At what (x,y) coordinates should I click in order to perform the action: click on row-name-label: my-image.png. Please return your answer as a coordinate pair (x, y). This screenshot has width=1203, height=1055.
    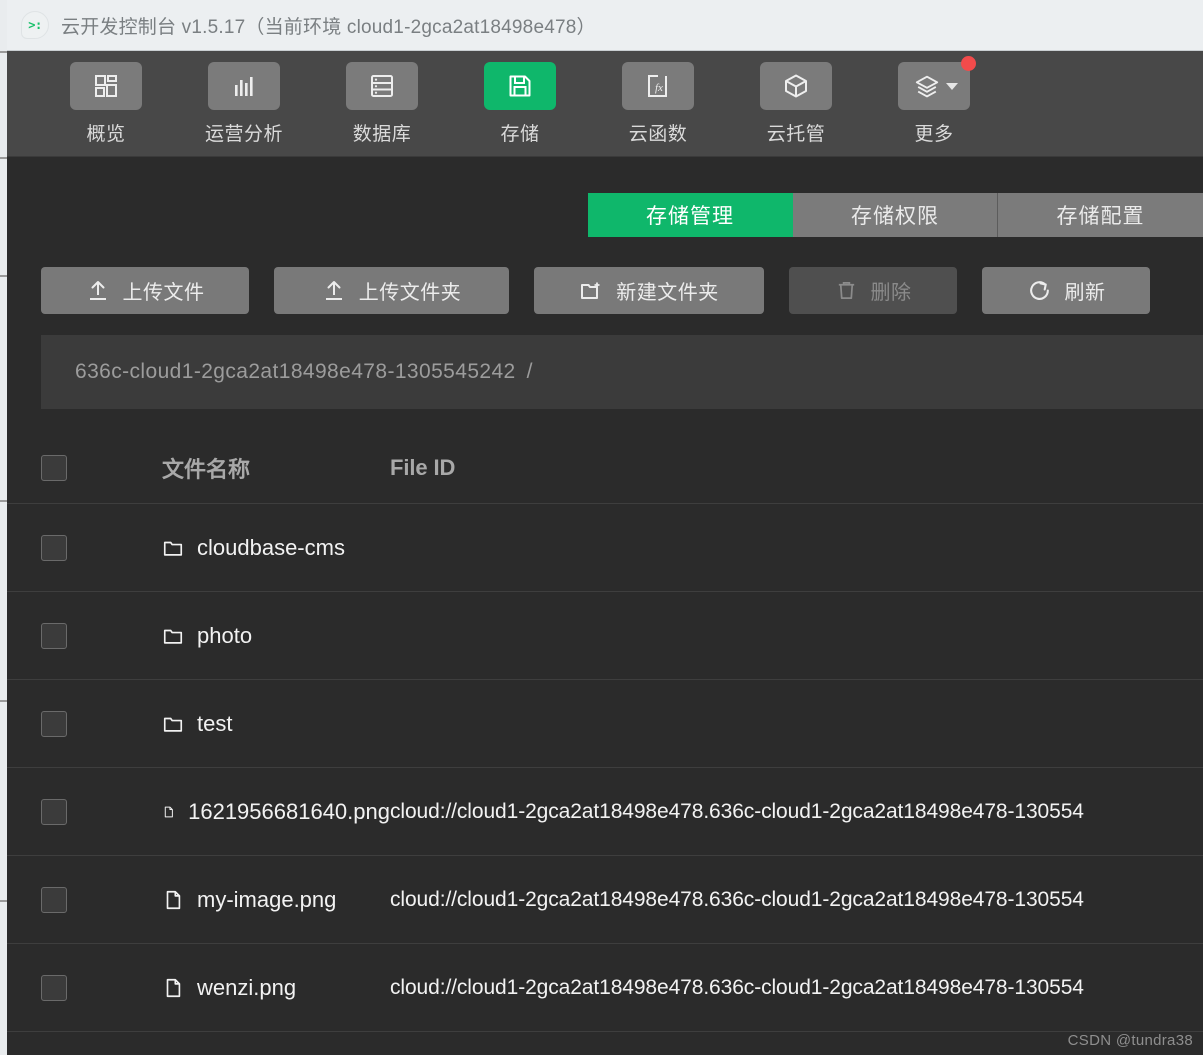
    Looking at the image, I should click on (267, 899).